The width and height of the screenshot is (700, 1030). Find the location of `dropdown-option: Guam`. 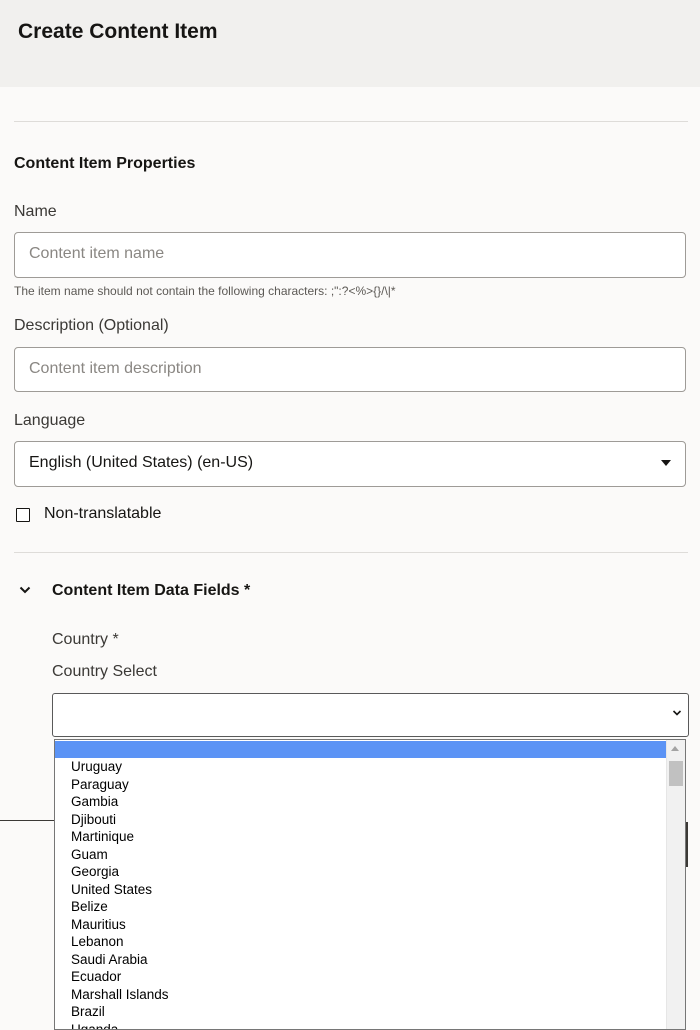

dropdown-option: Guam is located at coordinates (360, 856).